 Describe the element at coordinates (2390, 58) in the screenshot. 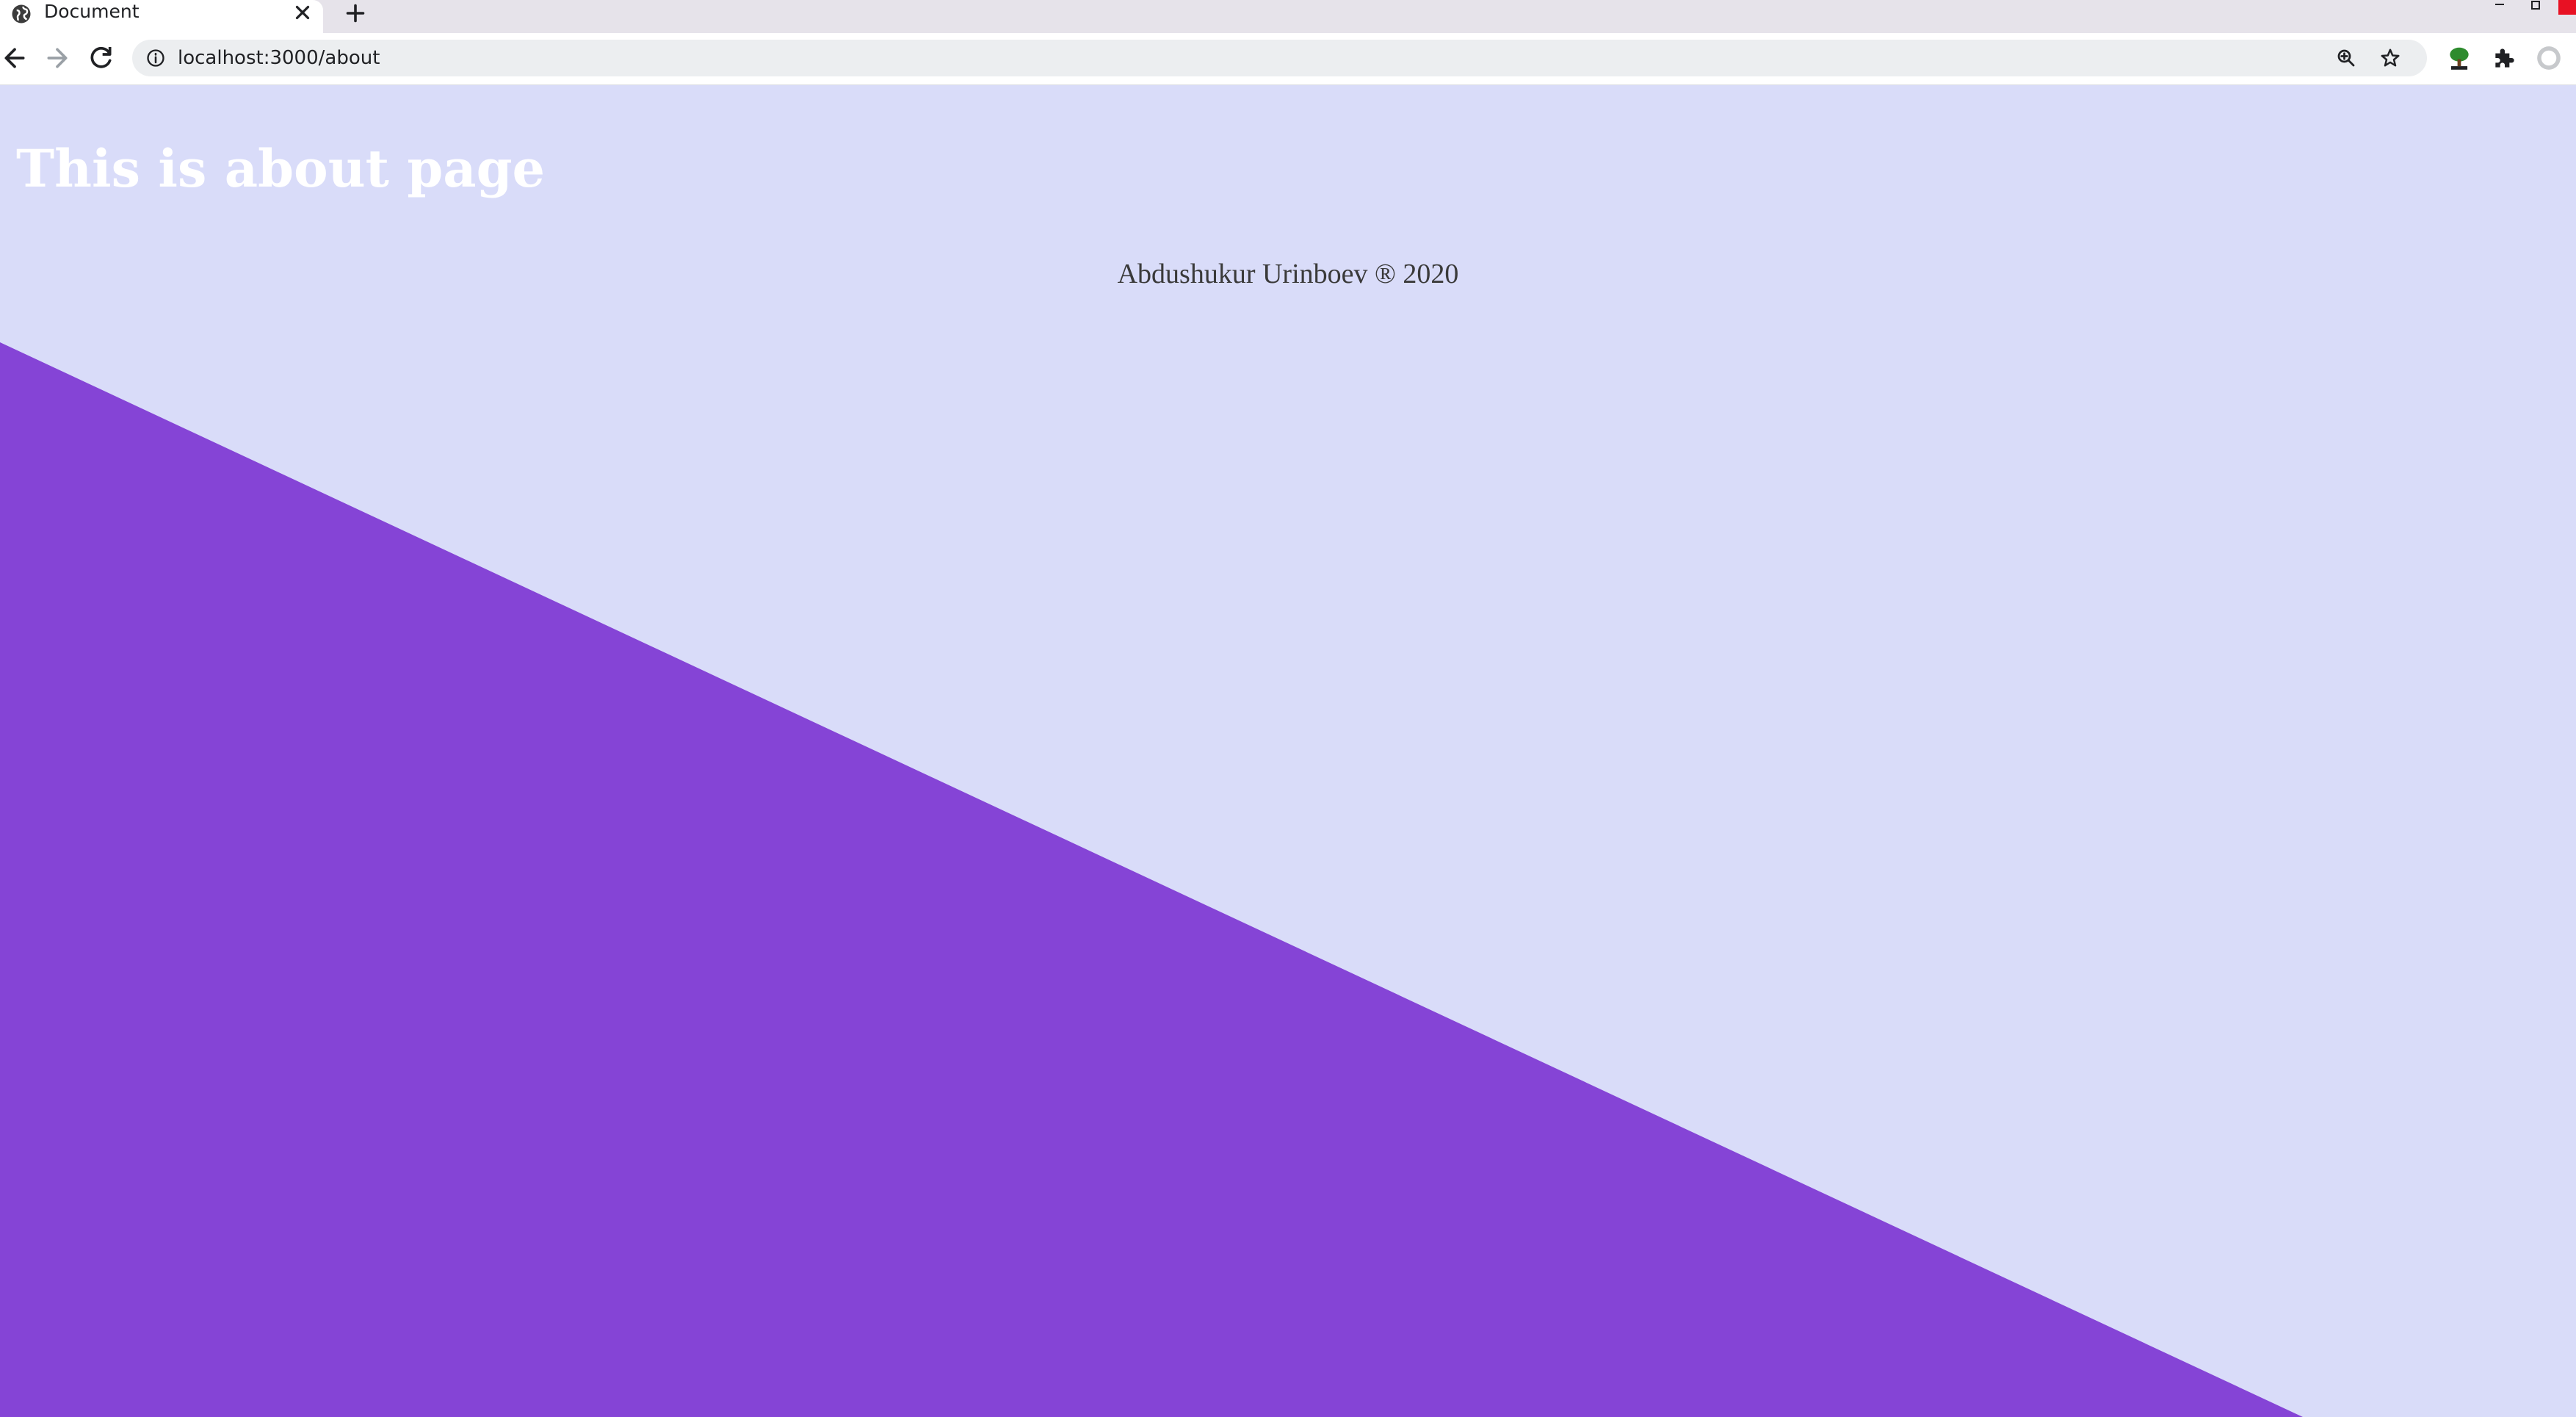

I see `star-icon` at that location.